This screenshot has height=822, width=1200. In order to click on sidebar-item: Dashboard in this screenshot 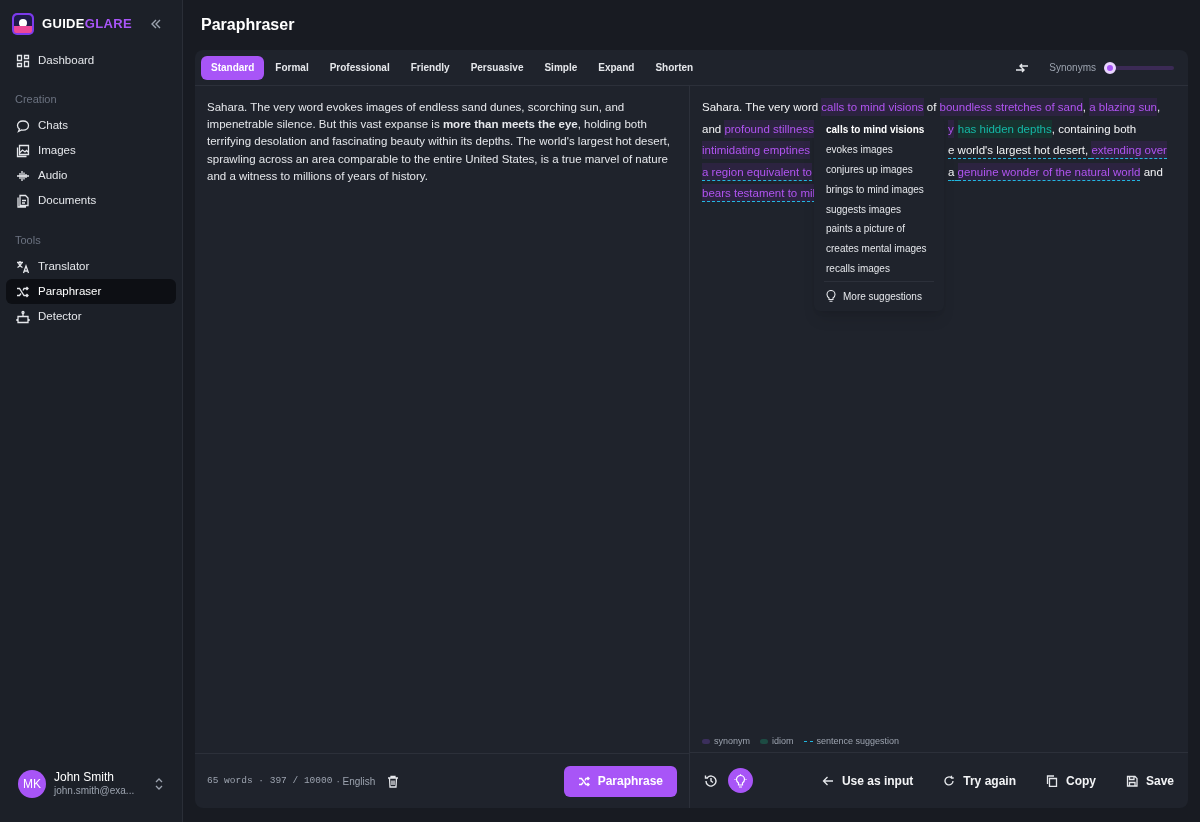, I will do `click(91, 60)`.